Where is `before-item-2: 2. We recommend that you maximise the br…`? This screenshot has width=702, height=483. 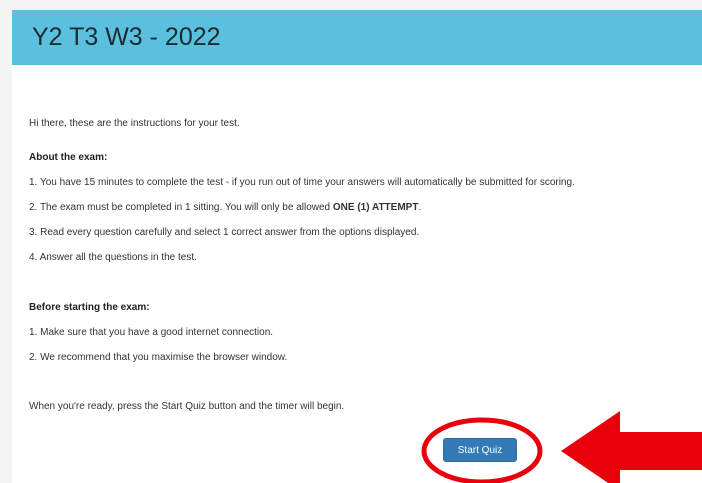
before-item-2: 2. We recommend that you maximise the br… is located at coordinates (158, 357).